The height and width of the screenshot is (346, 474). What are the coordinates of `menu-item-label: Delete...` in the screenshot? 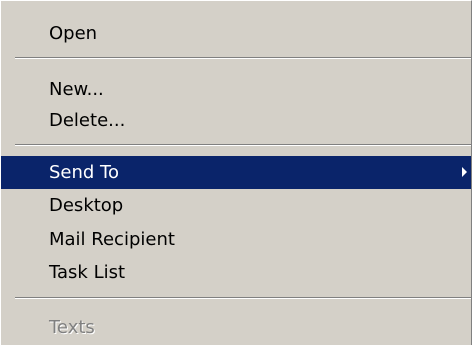 It's located at (87, 120).